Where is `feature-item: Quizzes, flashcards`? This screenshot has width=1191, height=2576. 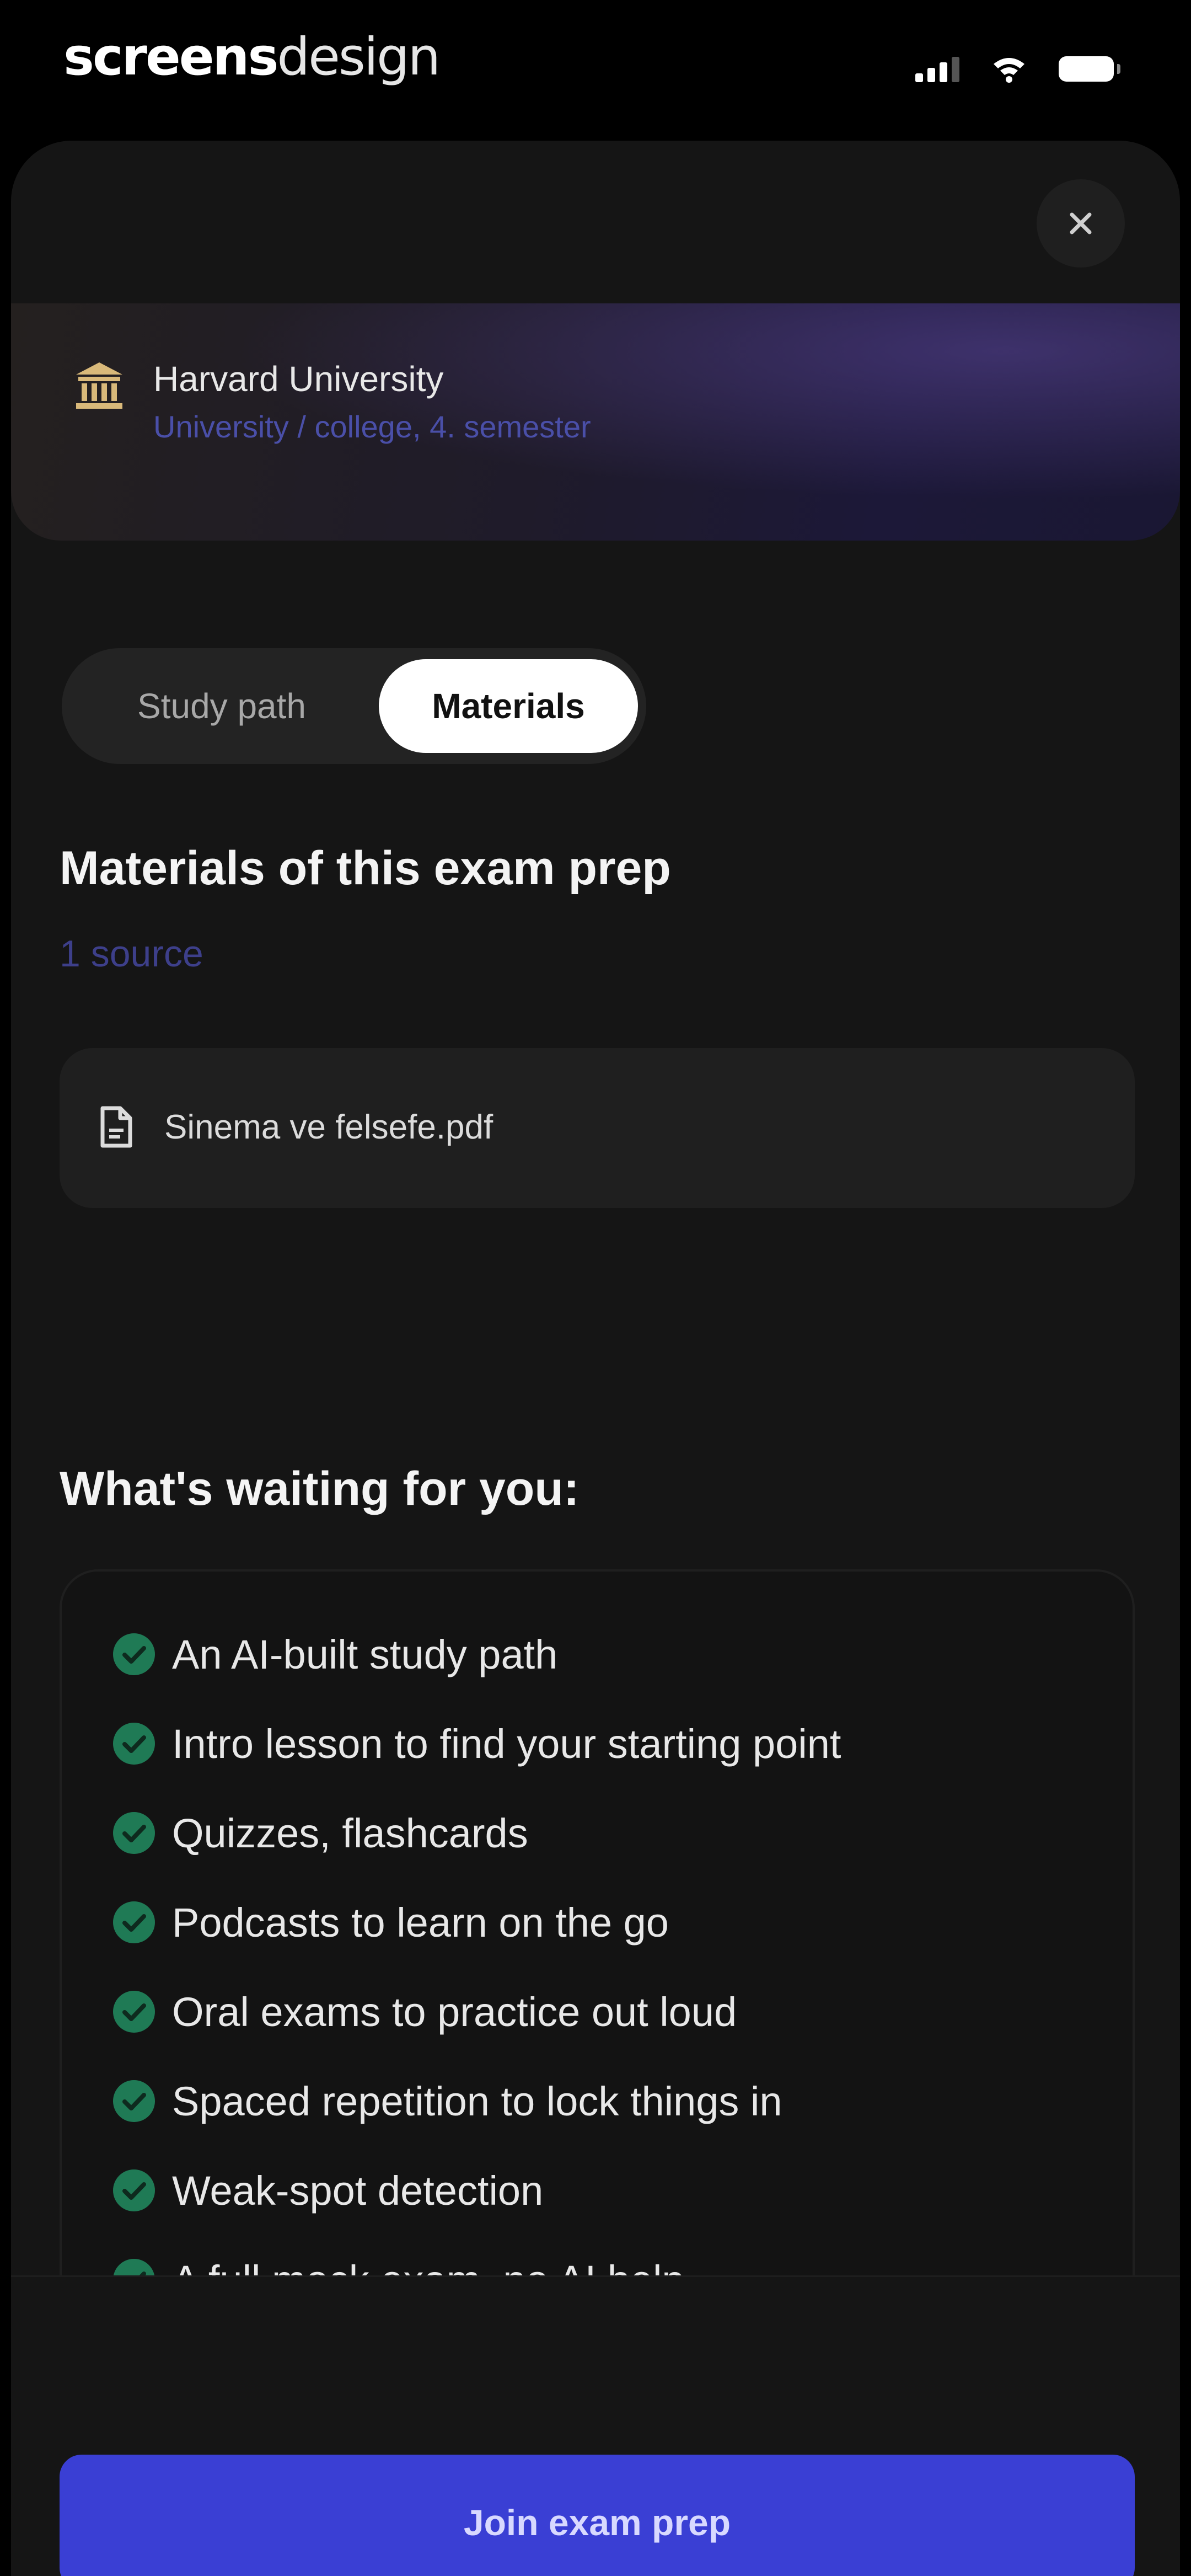
feature-item: Quizzes, flashcards is located at coordinates (320, 1833).